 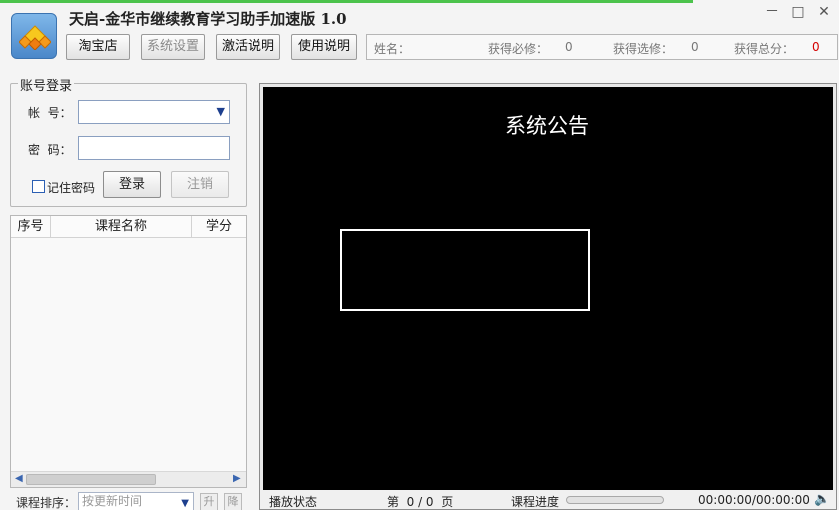 What do you see at coordinates (112, 501) in the screenshot?
I see `sort-selected-value: 按更新时间` at bounding box center [112, 501].